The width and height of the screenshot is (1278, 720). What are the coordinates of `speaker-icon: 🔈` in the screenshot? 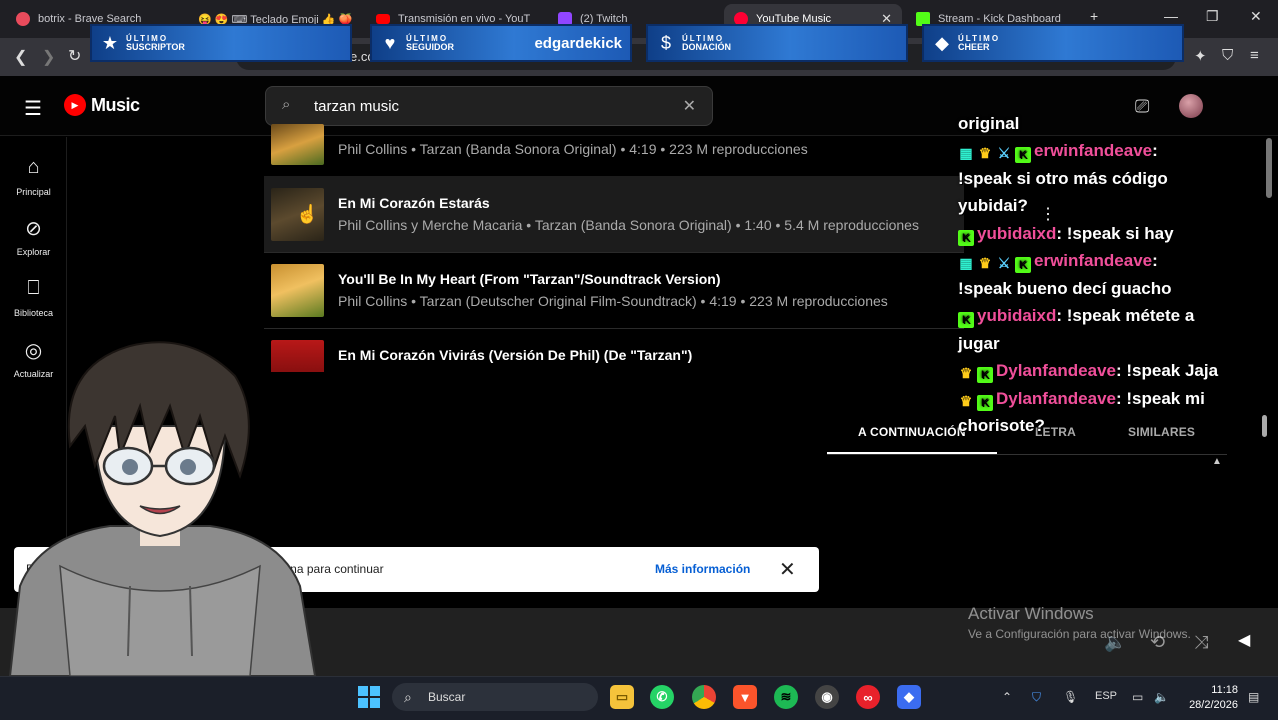 It's located at (1161, 697).